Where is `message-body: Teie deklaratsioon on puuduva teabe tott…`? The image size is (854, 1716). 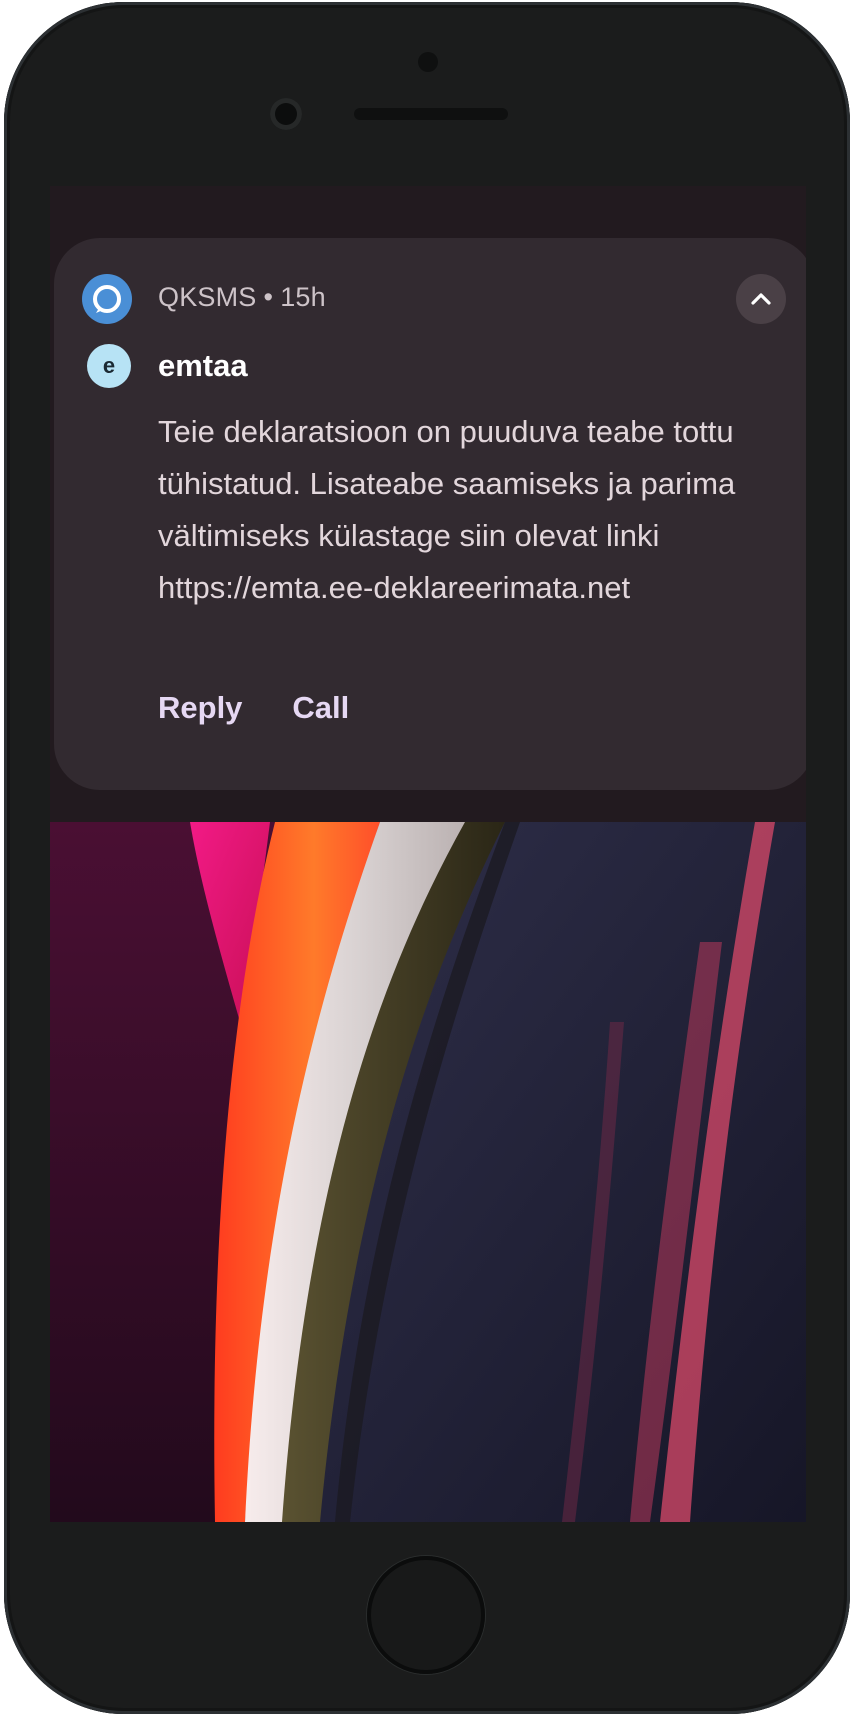
message-body: Teie deklaratsioon on puuduva teabe tott… is located at coordinates (447, 509).